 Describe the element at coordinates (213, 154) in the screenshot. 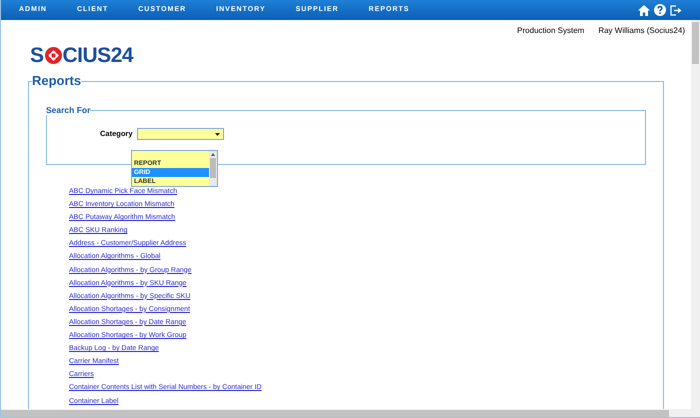

I see `scroll-up-icon` at that location.